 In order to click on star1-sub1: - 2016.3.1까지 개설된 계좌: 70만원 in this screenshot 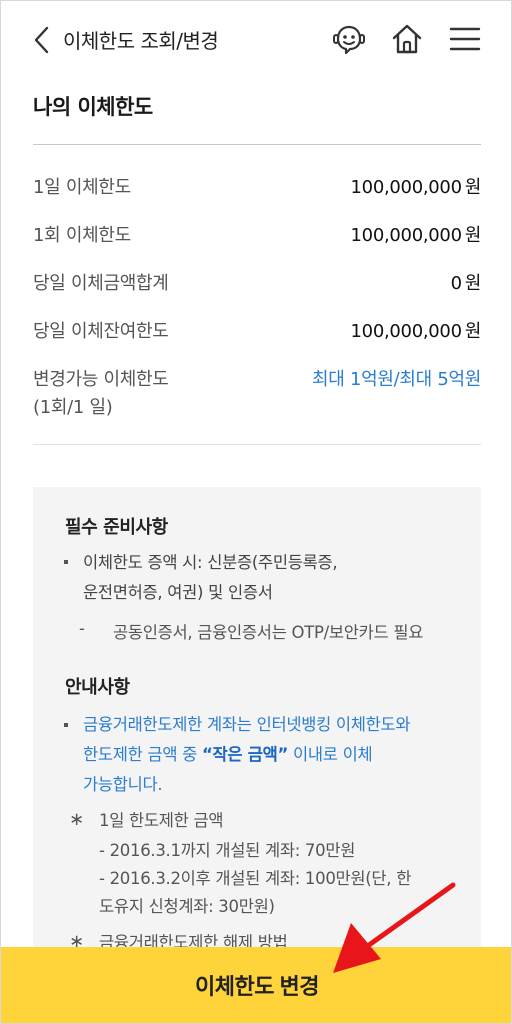, I will do `click(227, 850)`.